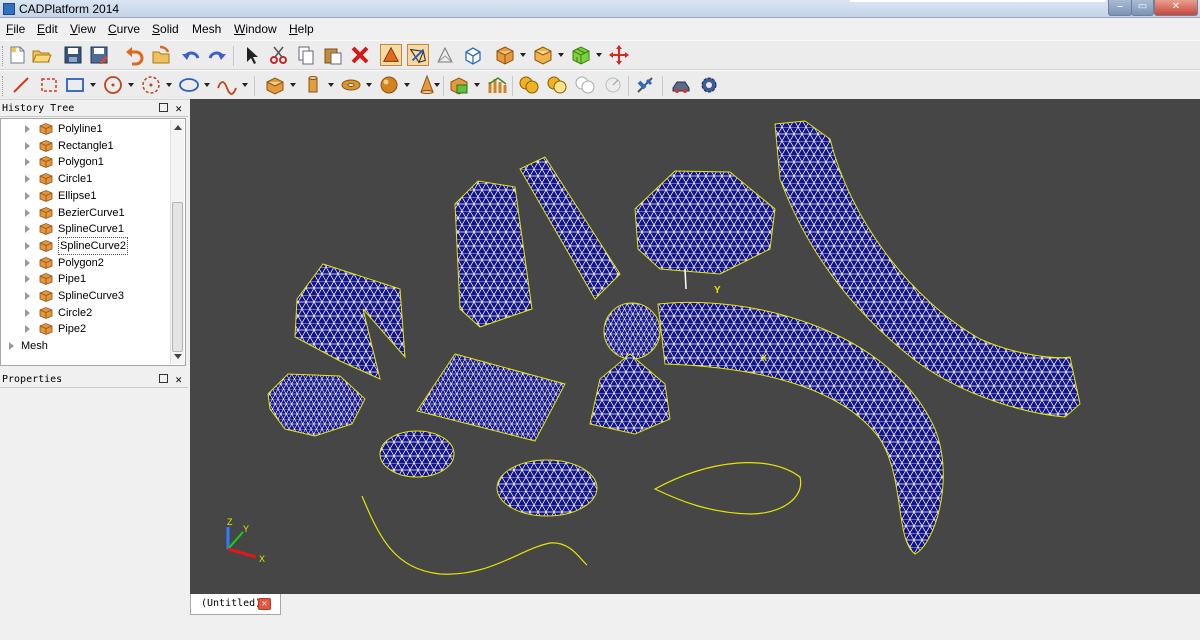  Describe the element at coordinates (557, 85) in the screenshot. I see `subtract-icon` at that location.